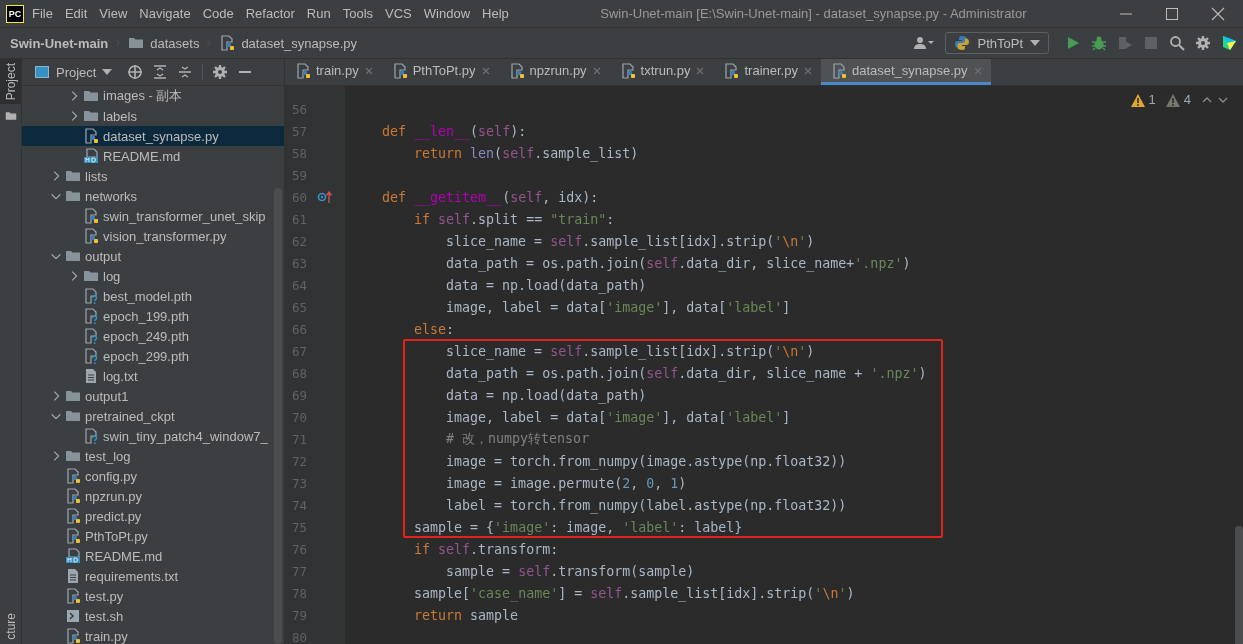 This screenshot has height=644, width=1243. I want to click on editor-tab: dataset_synapse.py, so click(905, 72).